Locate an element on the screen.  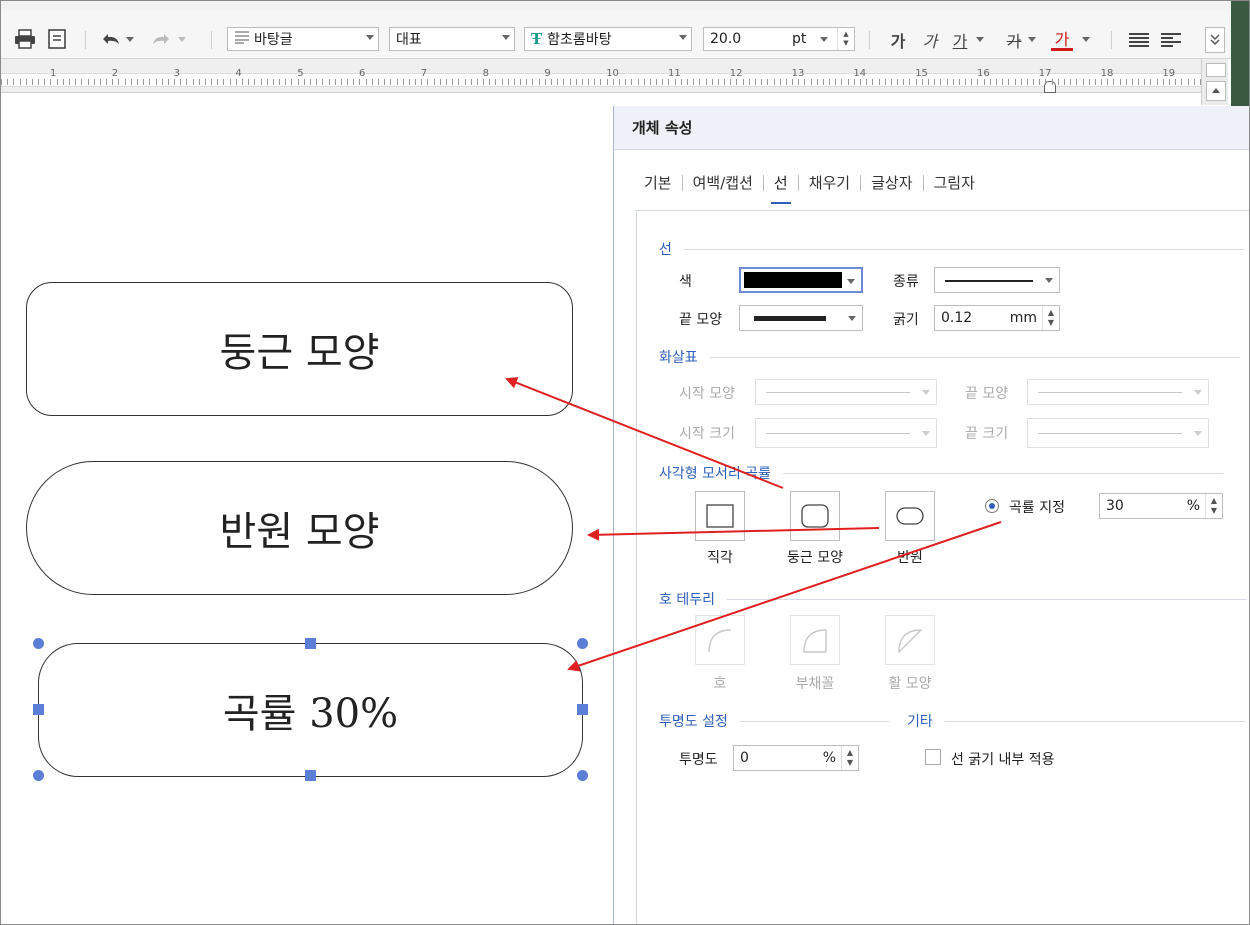
preview-icon is located at coordinates (57, 39).